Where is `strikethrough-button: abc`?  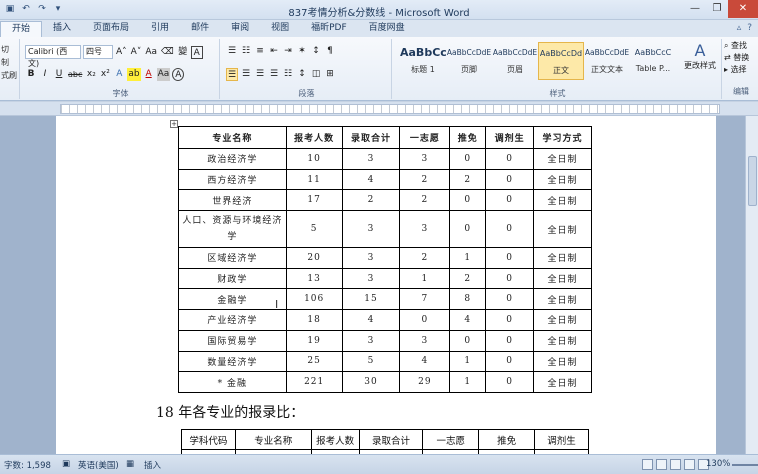
strikethrough-button: abc is located at coordinates (75, 74).